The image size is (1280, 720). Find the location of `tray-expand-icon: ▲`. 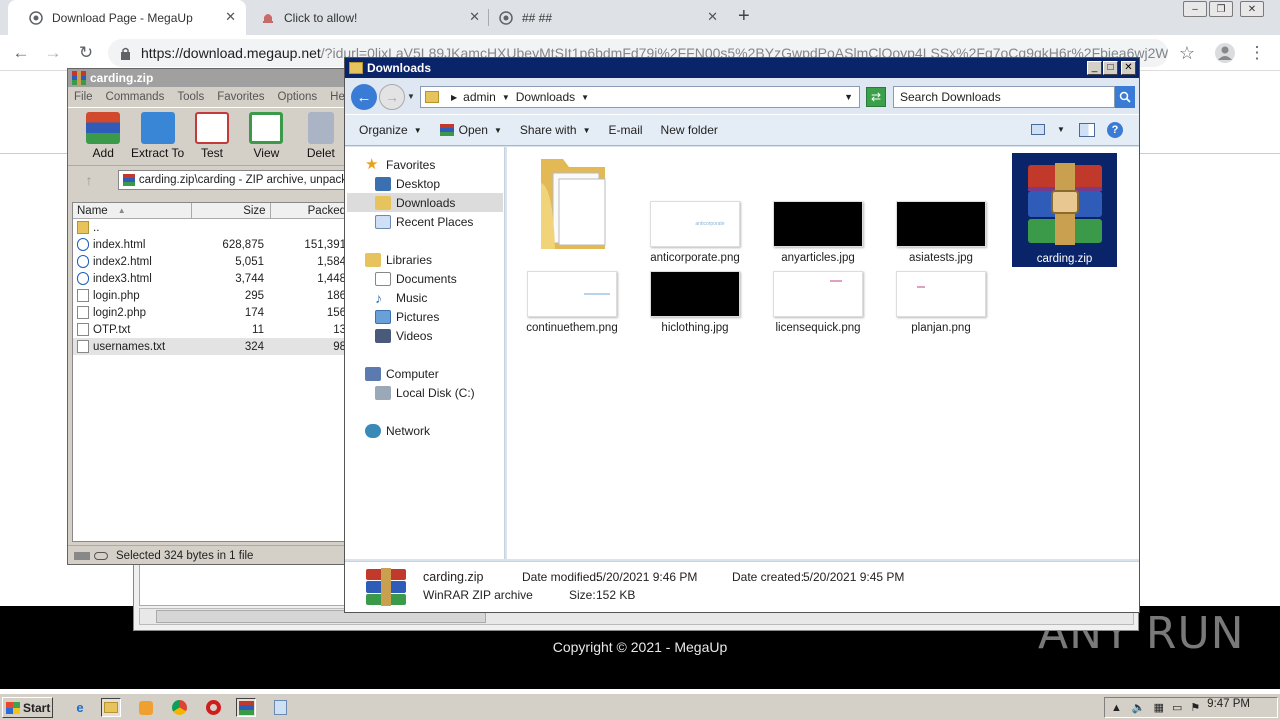

tray-expand-icon: ▲ is located at coordinates (1116, 708).